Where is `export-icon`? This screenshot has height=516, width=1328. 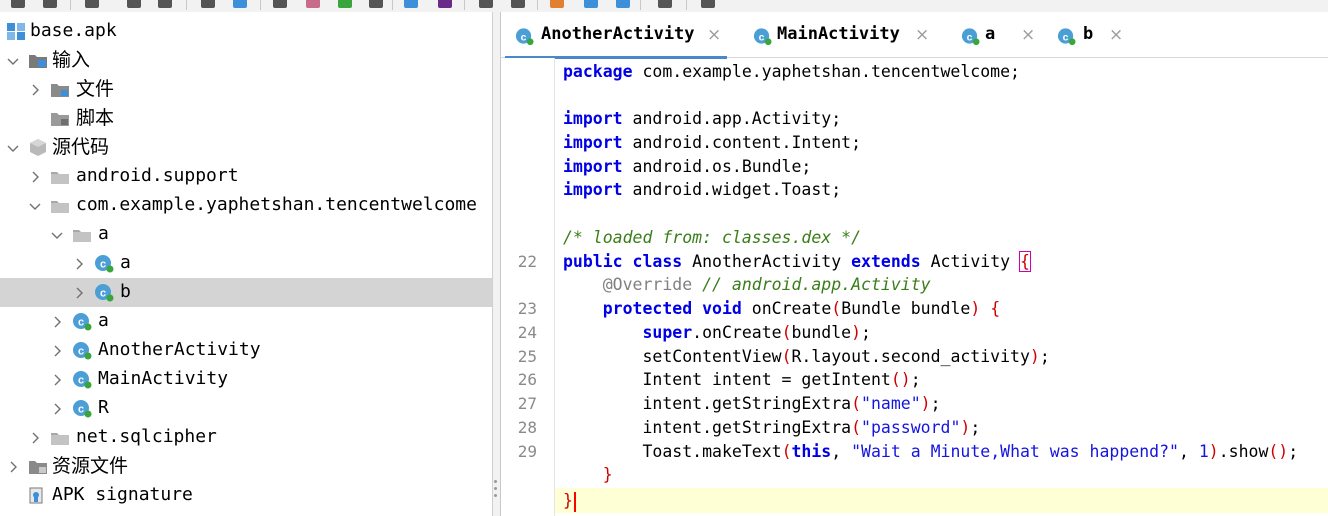
export-icon is located at coordinates (165, 4).